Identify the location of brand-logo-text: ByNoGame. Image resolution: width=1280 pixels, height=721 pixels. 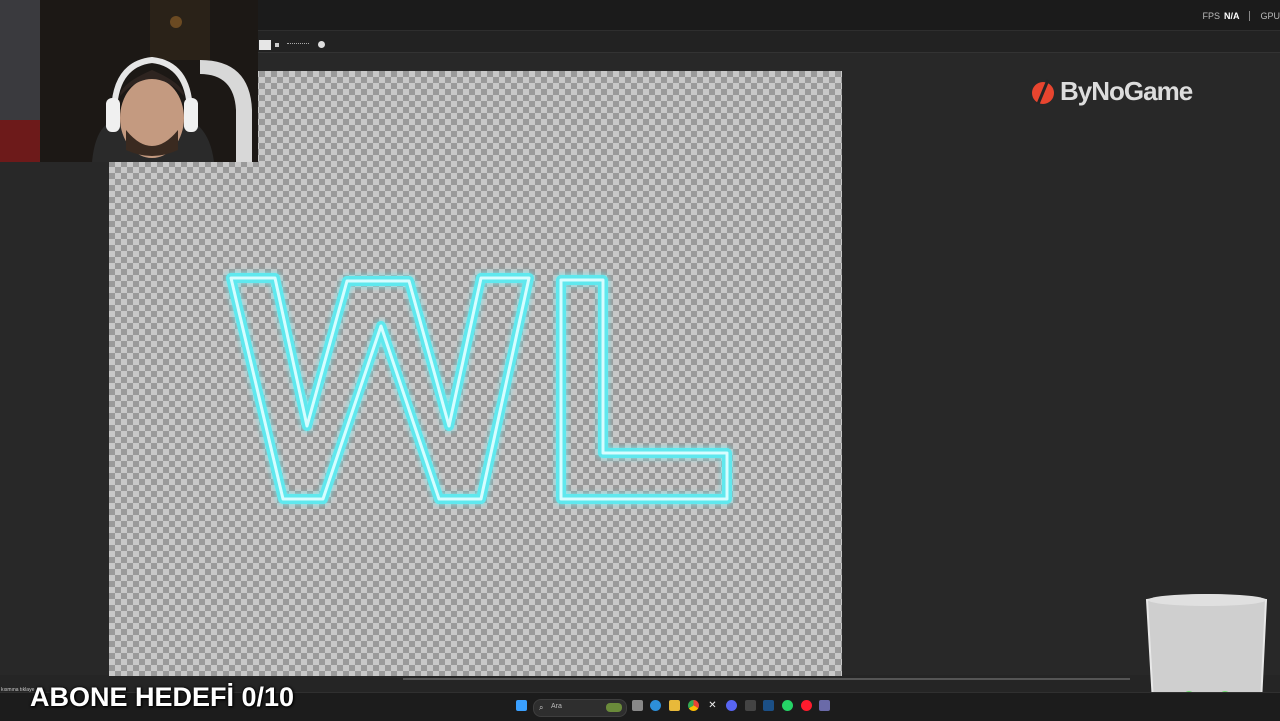
(1126, 91).